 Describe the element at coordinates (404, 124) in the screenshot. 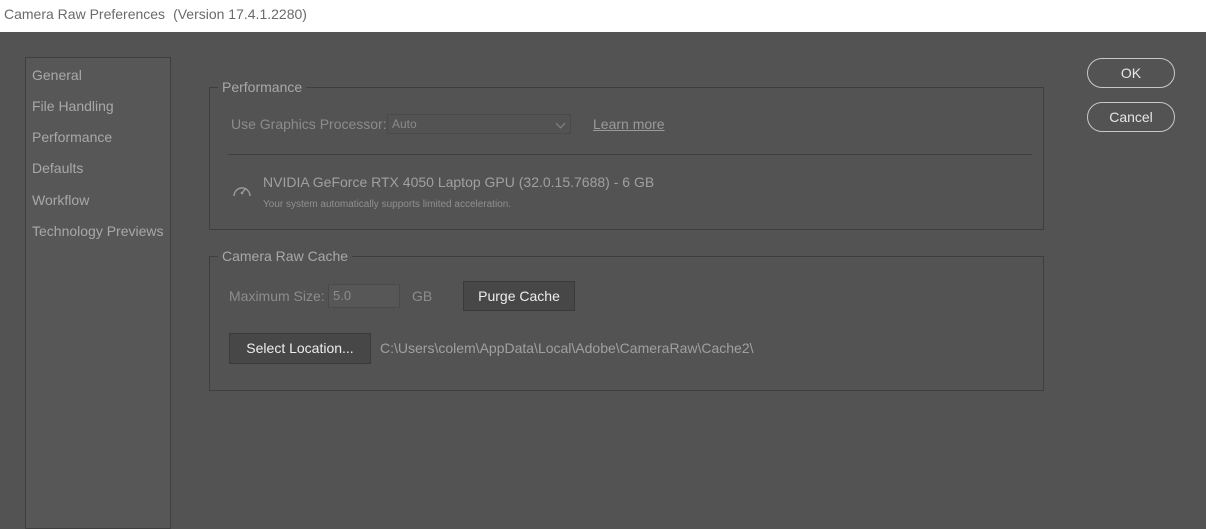

I see `gpu-select-value: Auto` at that location.